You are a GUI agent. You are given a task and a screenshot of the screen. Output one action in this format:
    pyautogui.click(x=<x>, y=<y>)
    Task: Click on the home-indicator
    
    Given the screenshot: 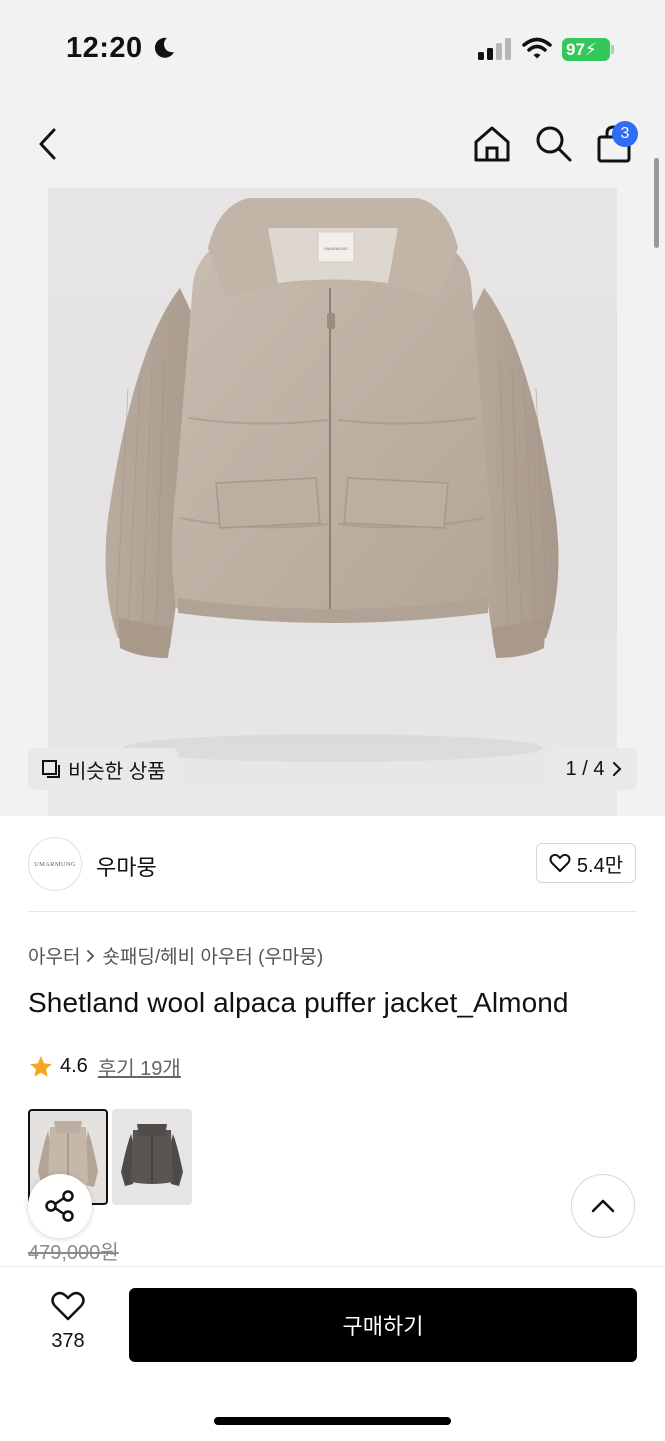 What is the action you would take?
    pyautogui.click(x=332, y=1421)
    